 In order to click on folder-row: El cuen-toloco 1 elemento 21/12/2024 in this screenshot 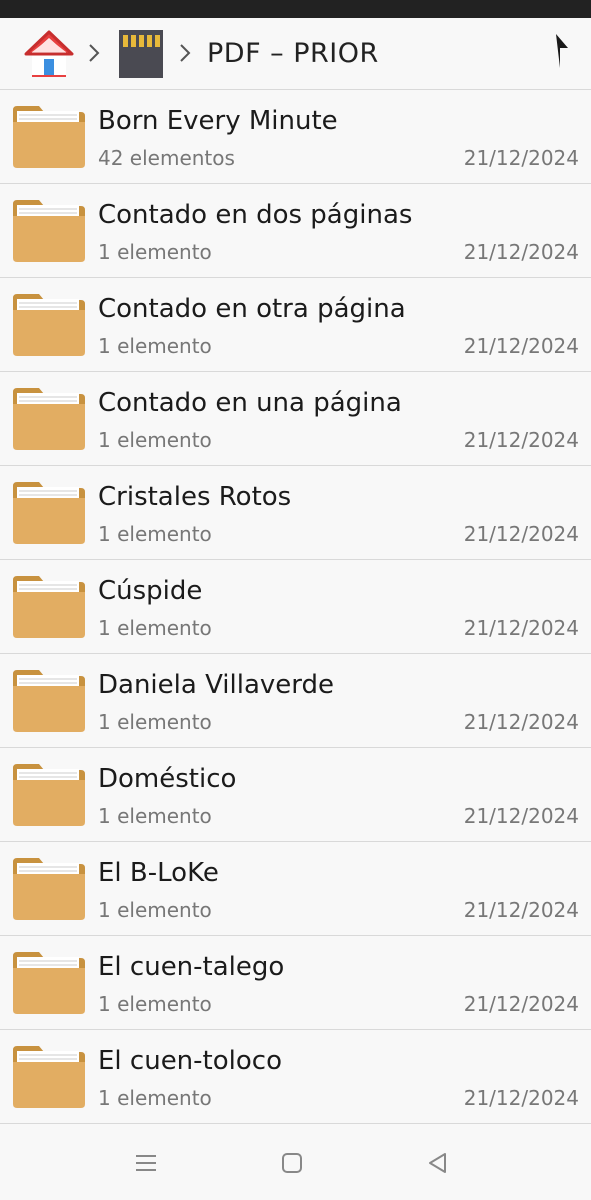, I will do `click(295, 1077)`.